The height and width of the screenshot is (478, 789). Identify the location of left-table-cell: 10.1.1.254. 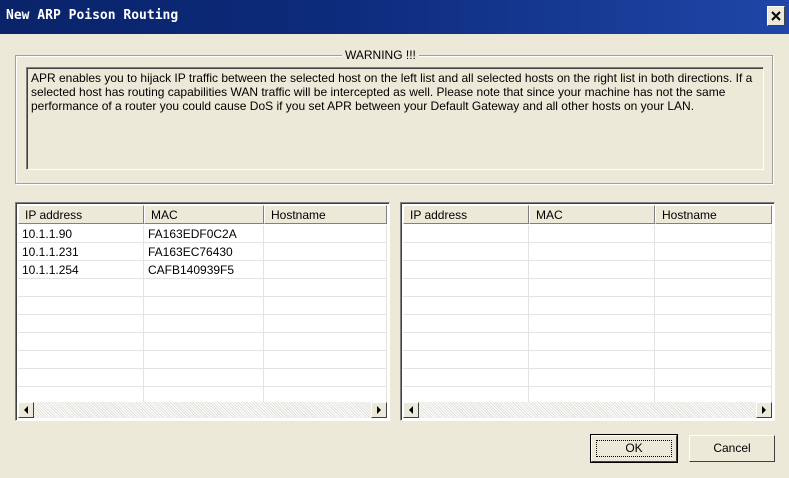
(81, 269).